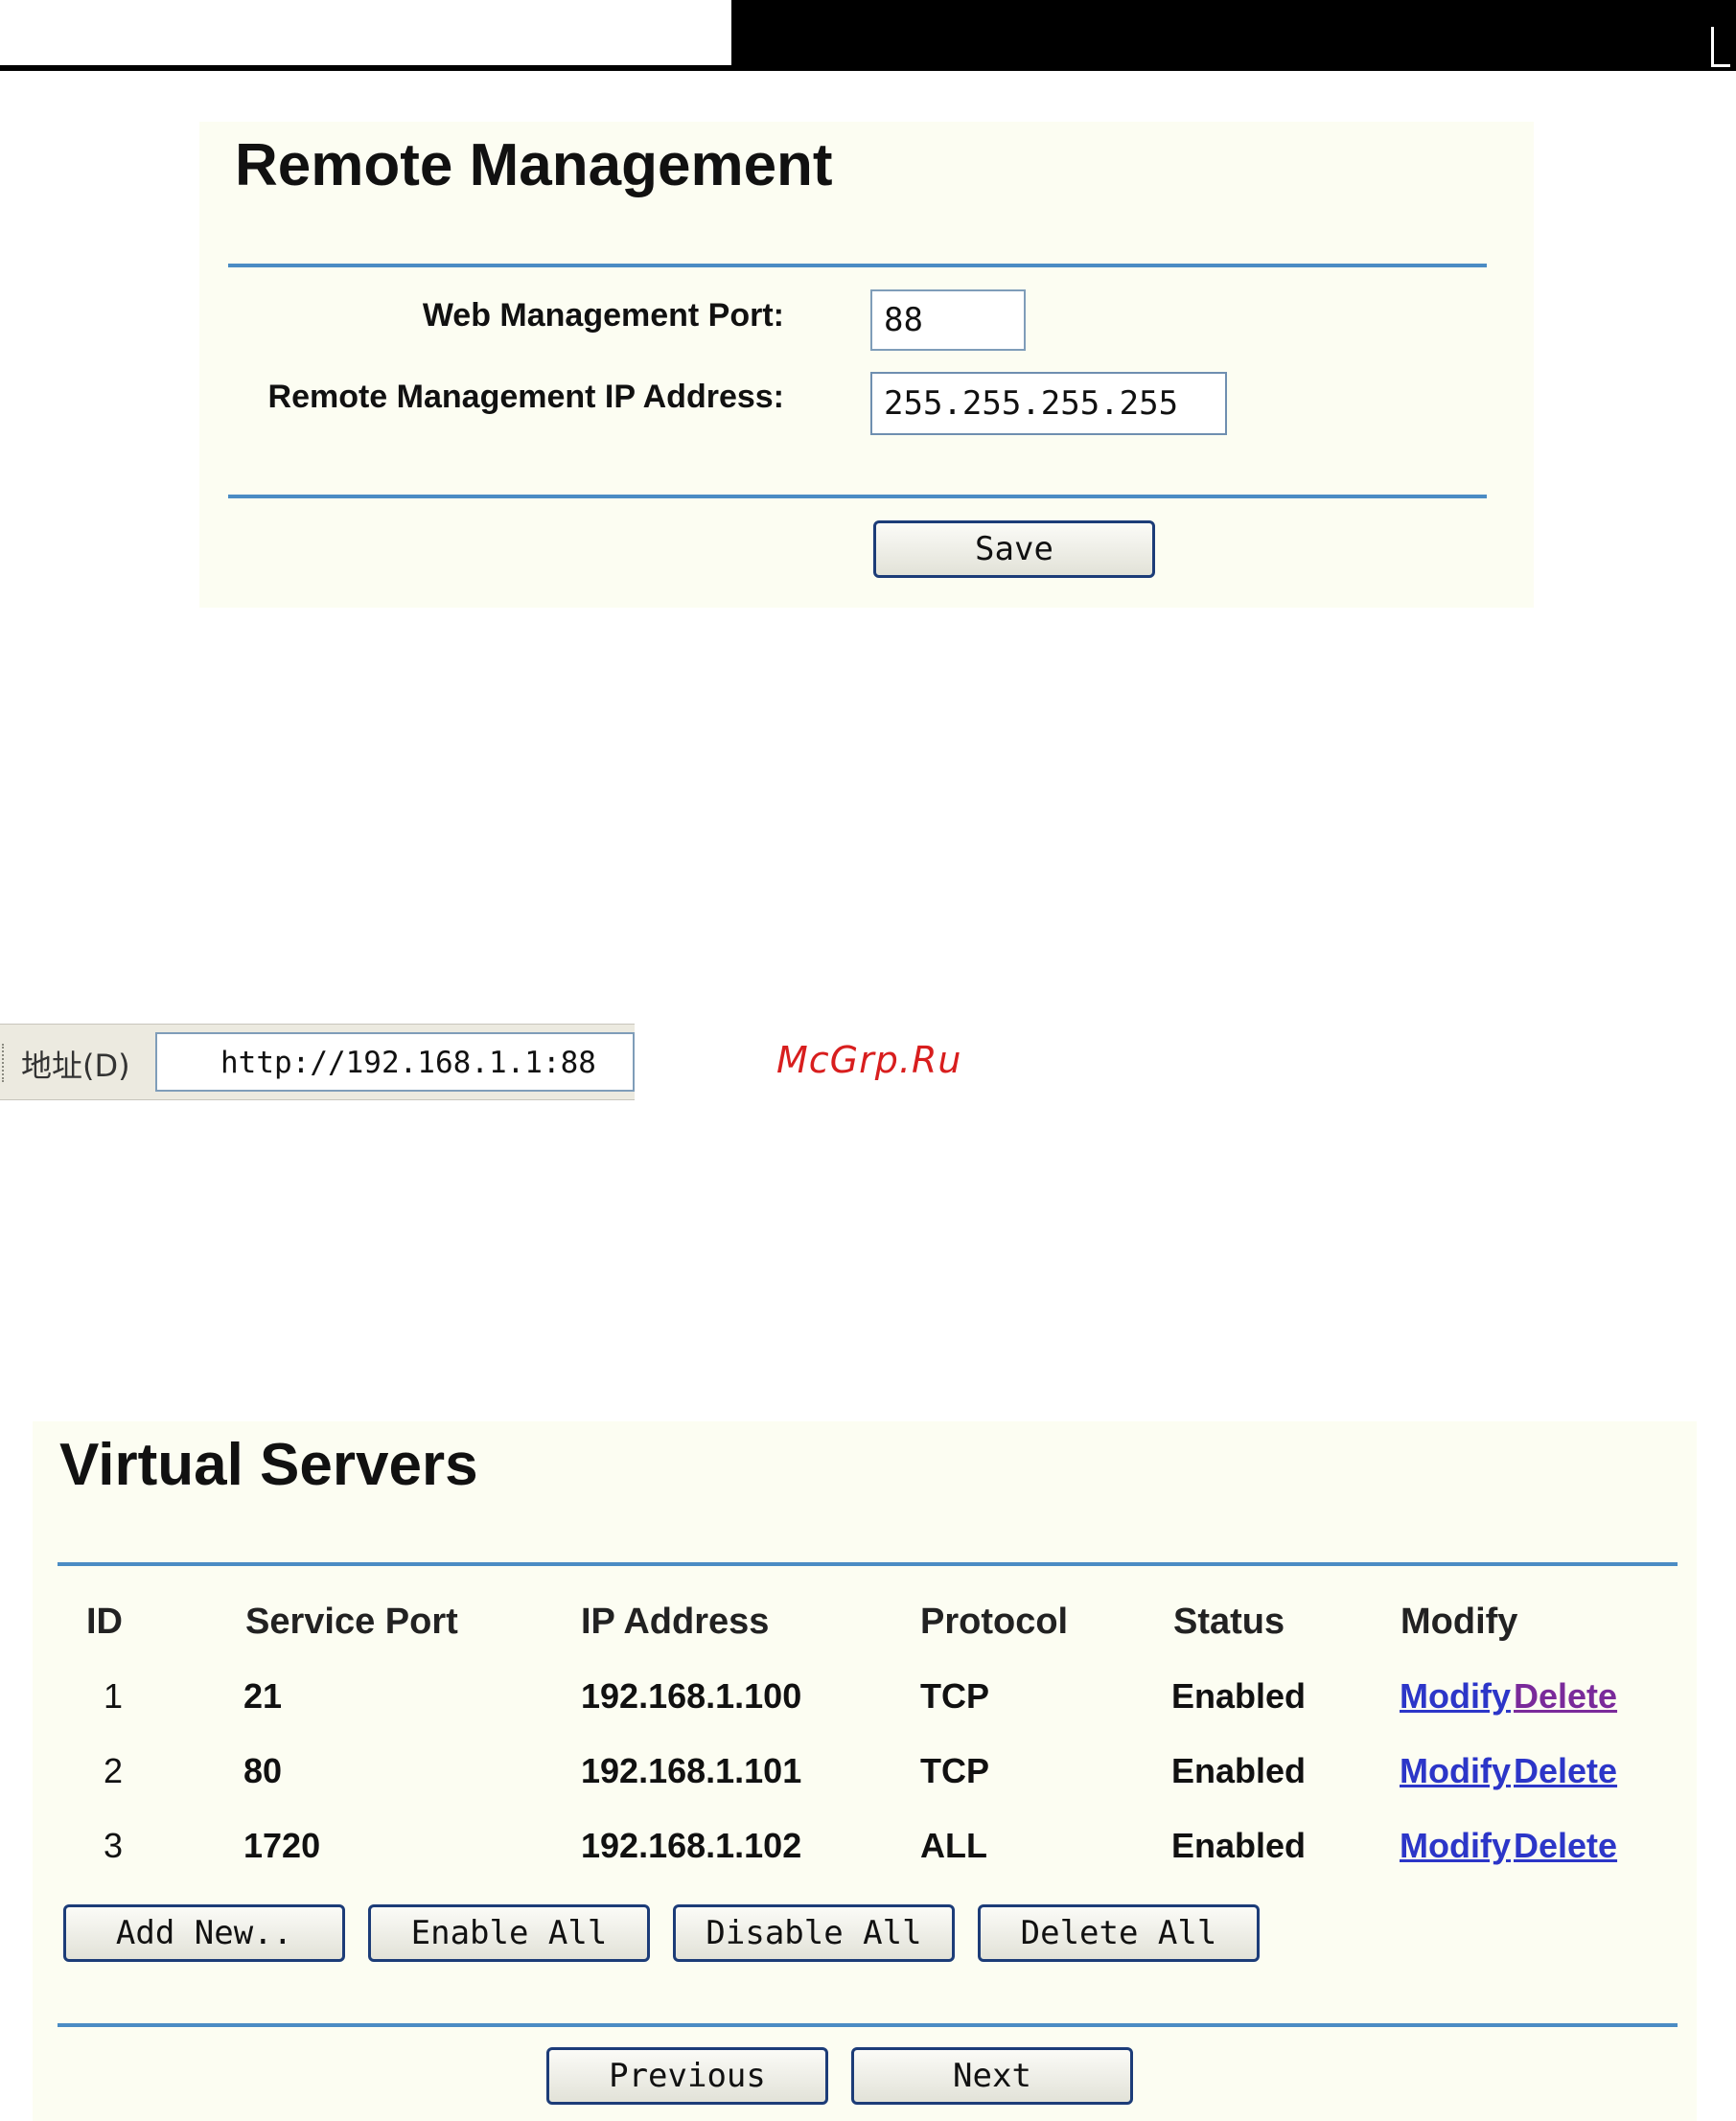 The width and height of the screenshot is (1736, 2121). Describe the element at coordinates (868, 2025) in the screenshot. I see `table-bottom-divider` at that location.